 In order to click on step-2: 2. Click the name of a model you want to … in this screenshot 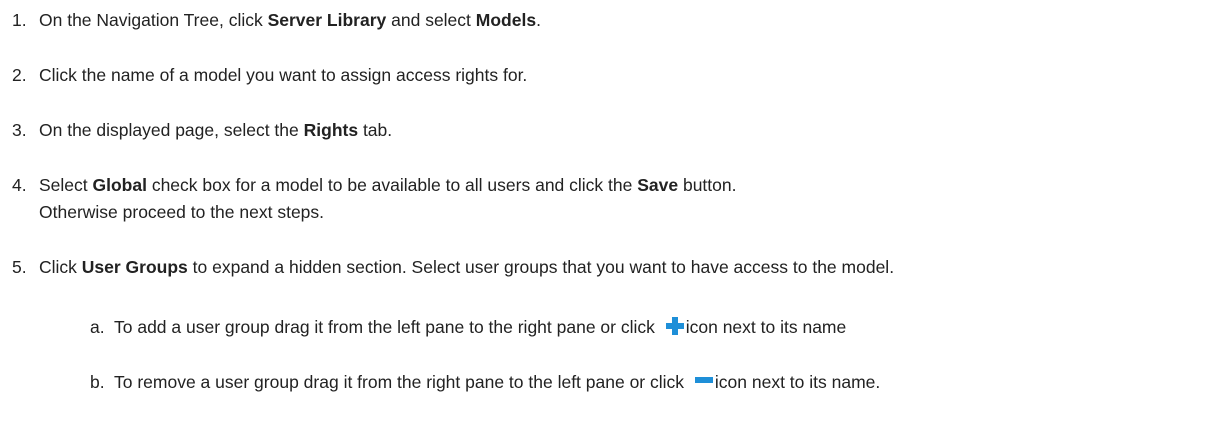, I will do `click(269, 75)`.